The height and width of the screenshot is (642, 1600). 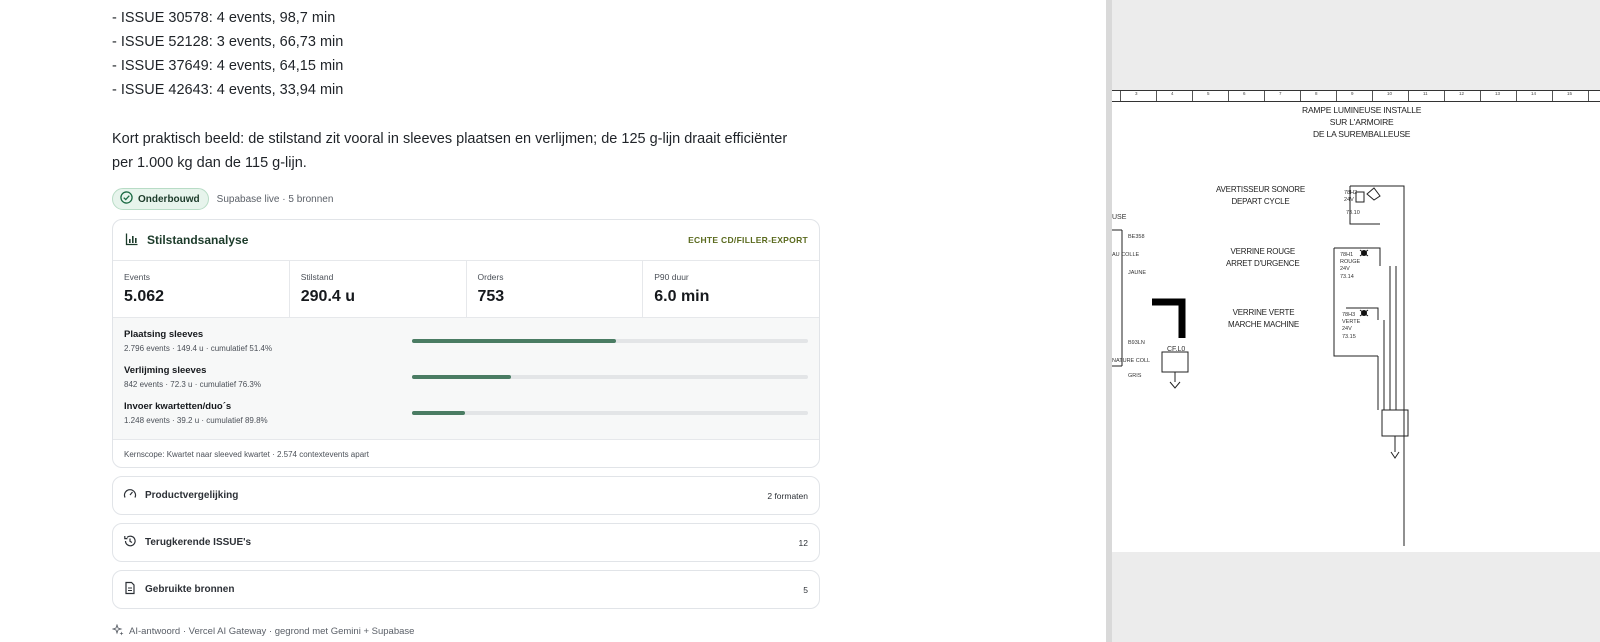 I want to click on schematic-lines, so click(x=1260, y=365).